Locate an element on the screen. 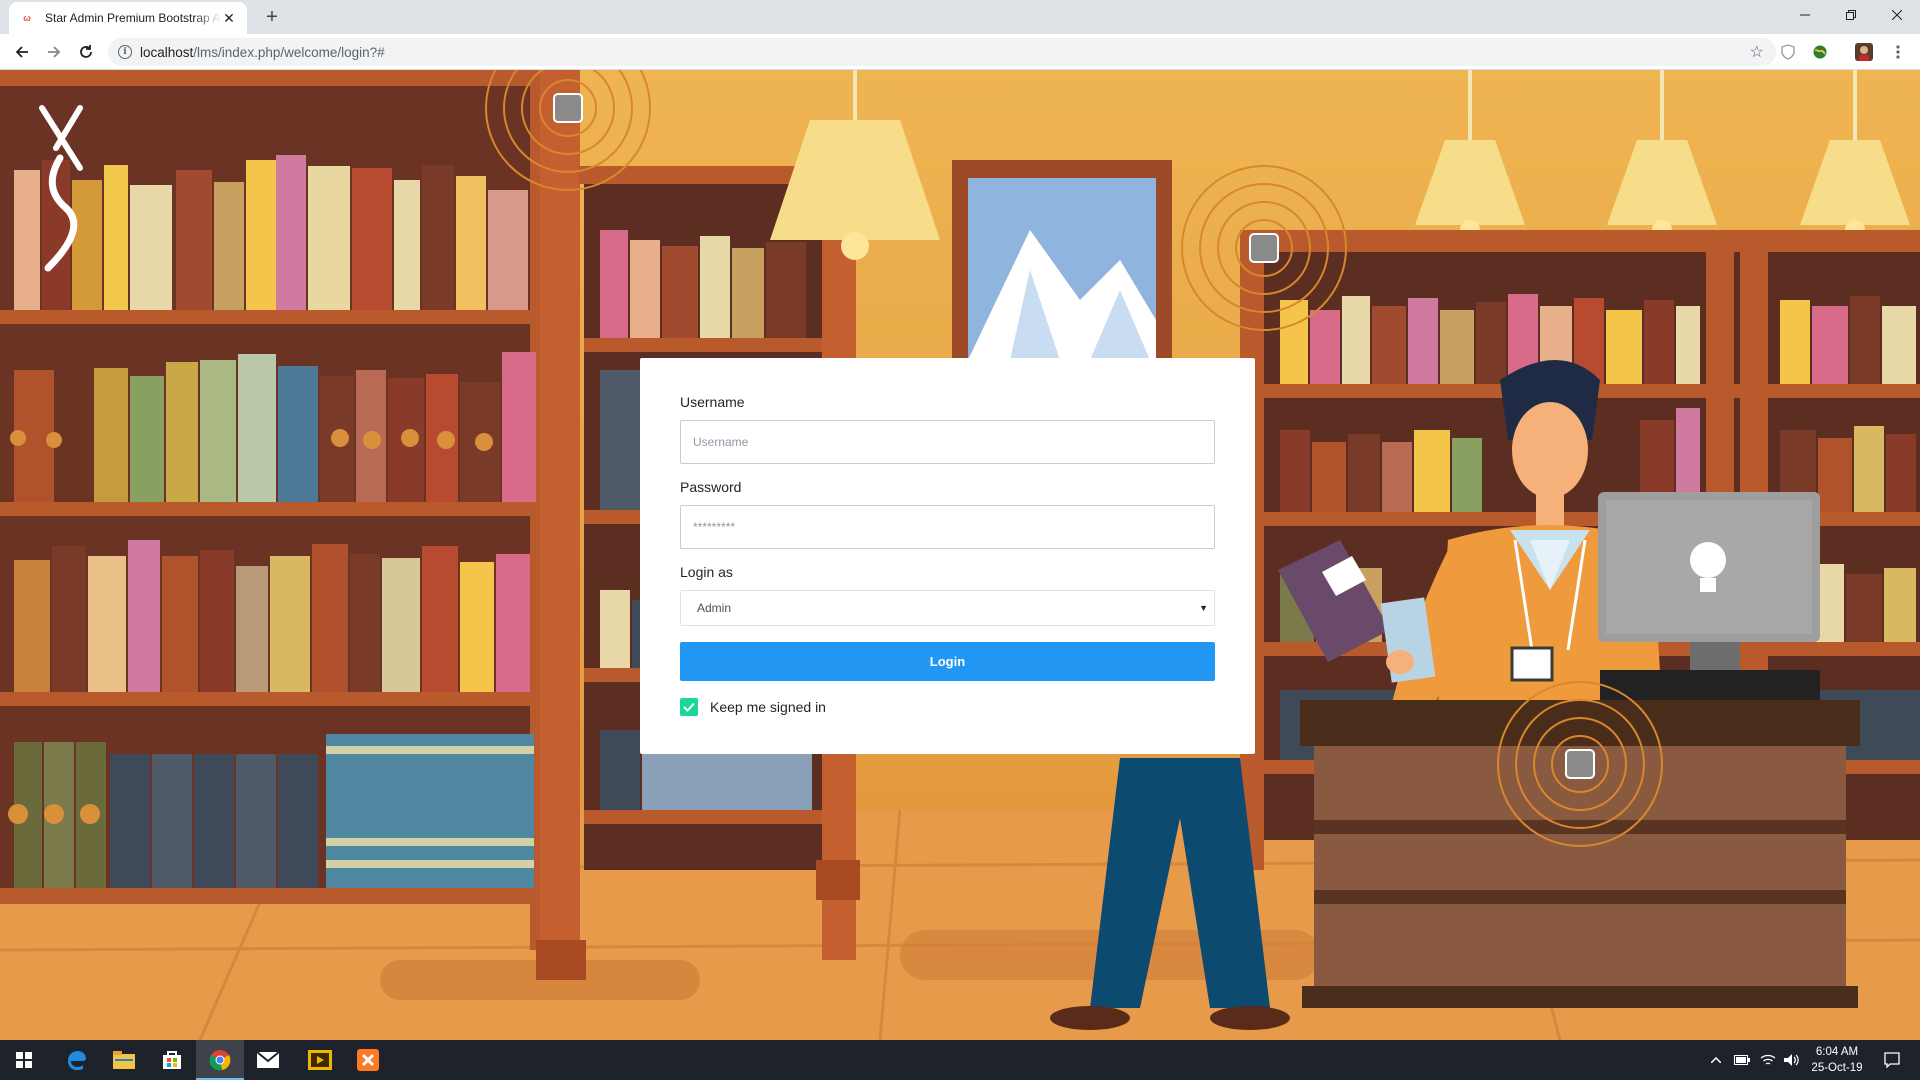 Image resolution: width=1920 pixels, height=1080 pixels. new-tab-button: + is located at coordinates (272, 17).